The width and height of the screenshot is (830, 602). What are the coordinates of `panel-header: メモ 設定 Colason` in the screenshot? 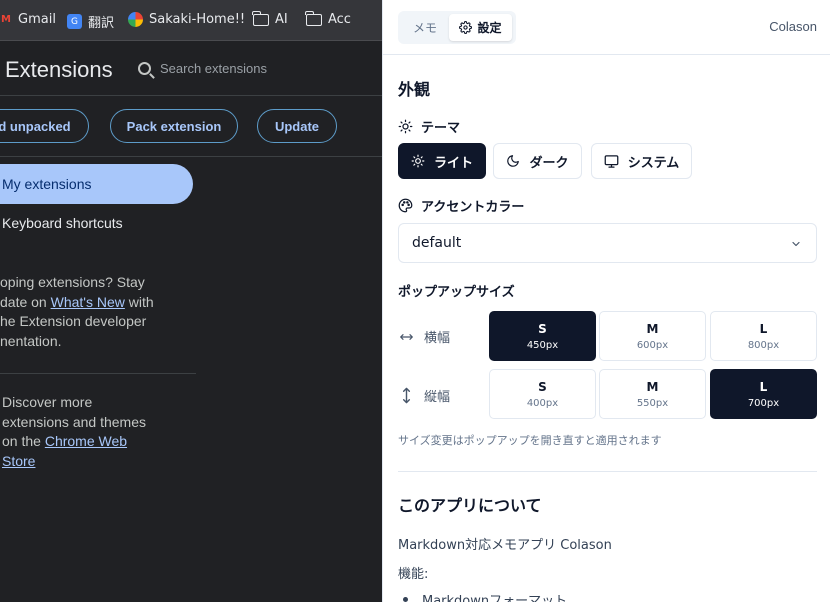 It's located at (606, 27).